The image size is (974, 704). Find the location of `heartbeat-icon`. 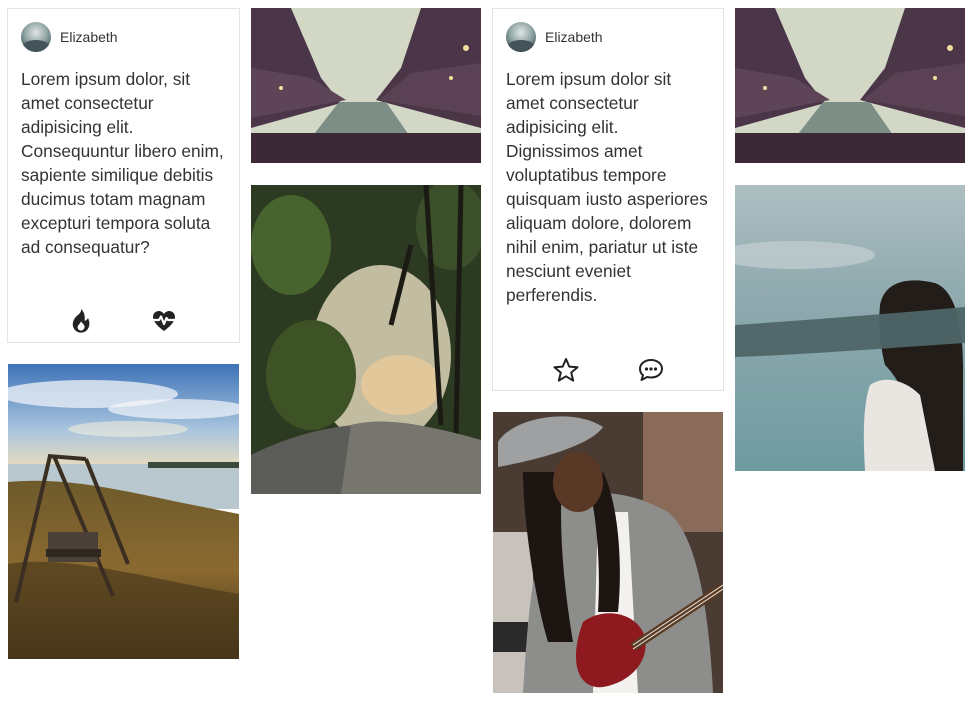

heartbeat-icon is located at coordinates (164, 321).